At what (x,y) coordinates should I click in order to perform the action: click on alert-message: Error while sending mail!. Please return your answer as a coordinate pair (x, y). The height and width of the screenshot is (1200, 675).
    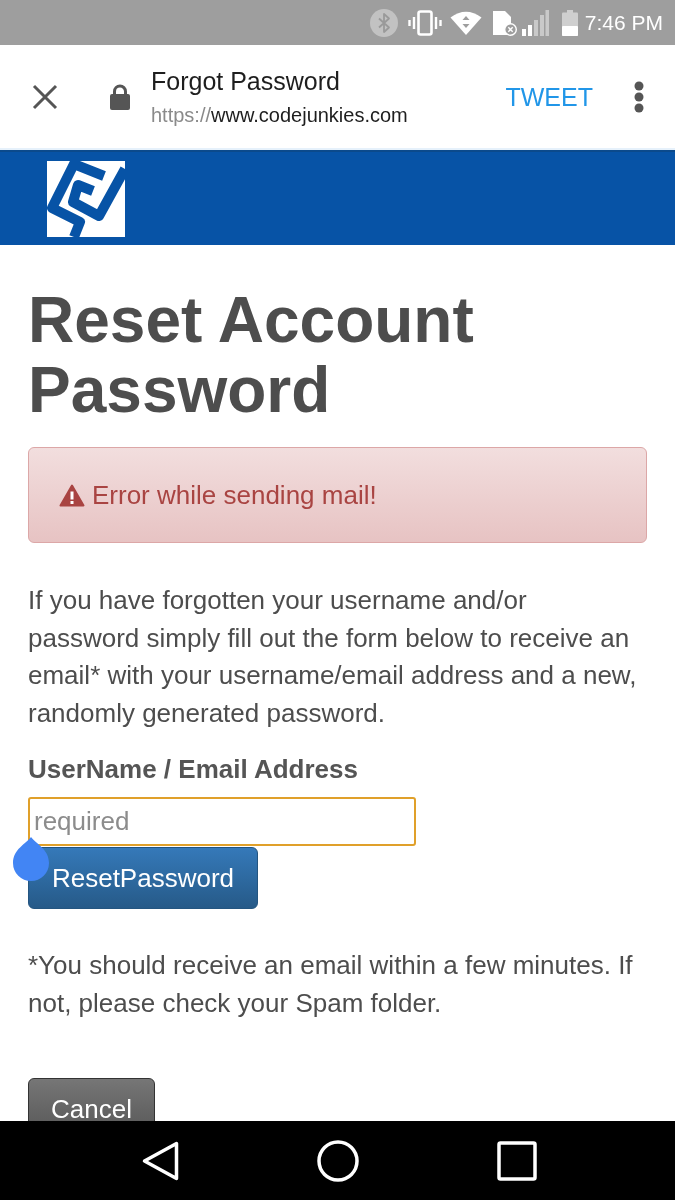
    Looking at the image, I should click on (234, 495).